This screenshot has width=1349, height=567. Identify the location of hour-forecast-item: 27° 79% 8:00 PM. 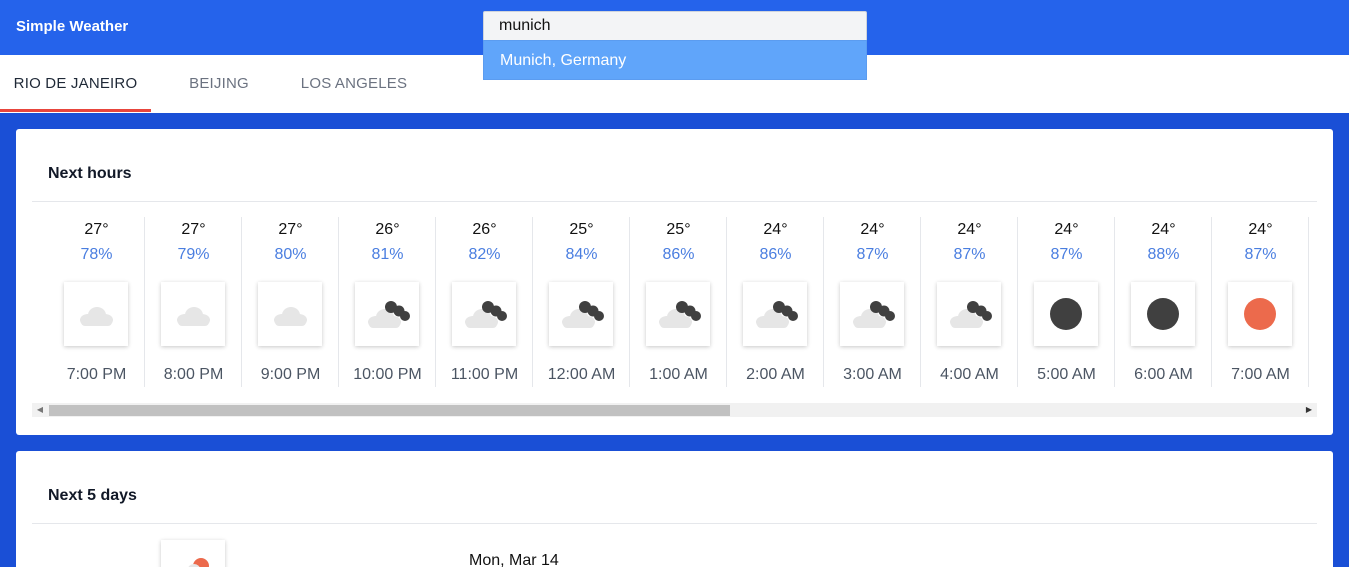
(193, 302).